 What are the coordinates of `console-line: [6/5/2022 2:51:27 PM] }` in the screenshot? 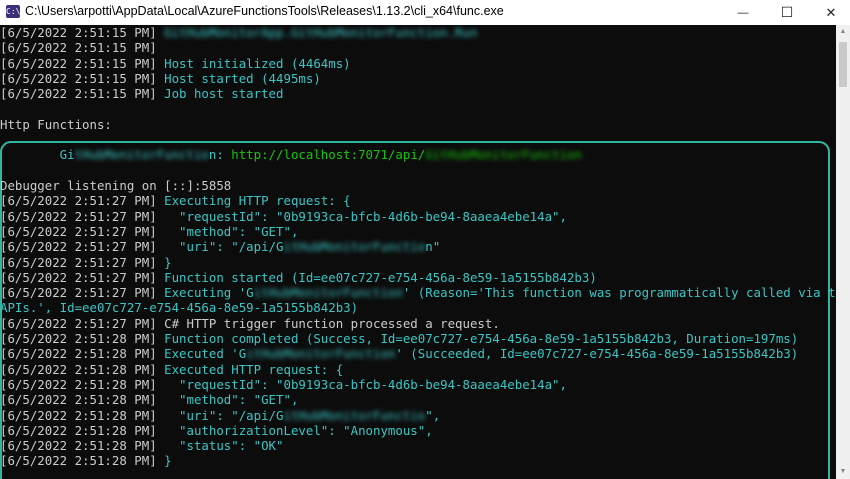 It's located at (86, 262).